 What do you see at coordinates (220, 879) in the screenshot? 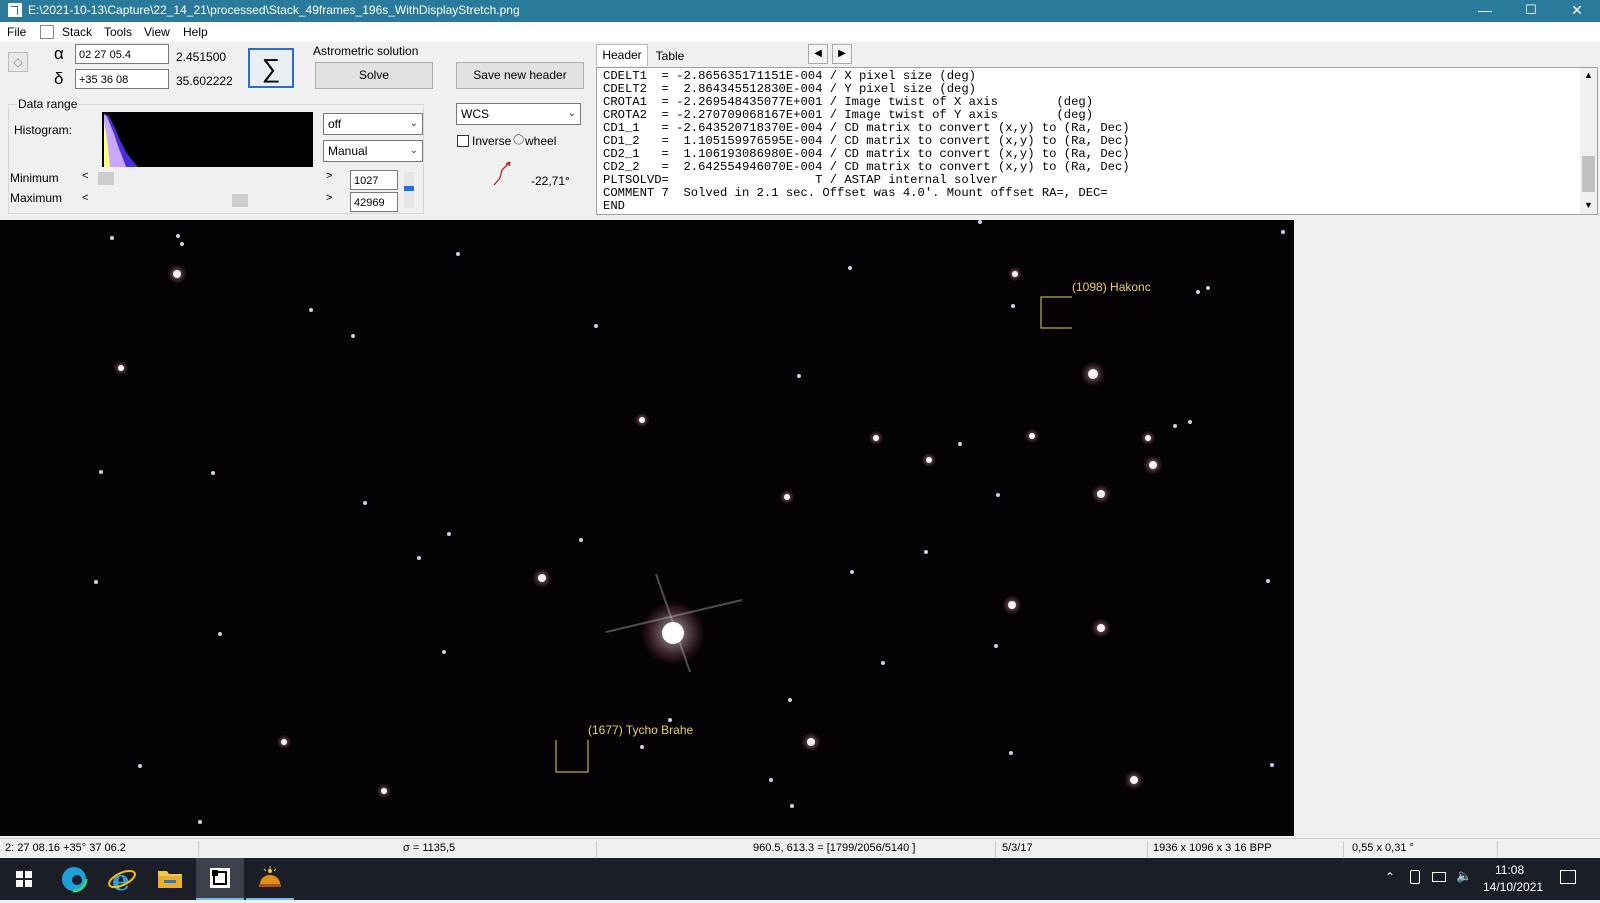
I see `astap-taskbar-button` at bounding box center [220, 879].